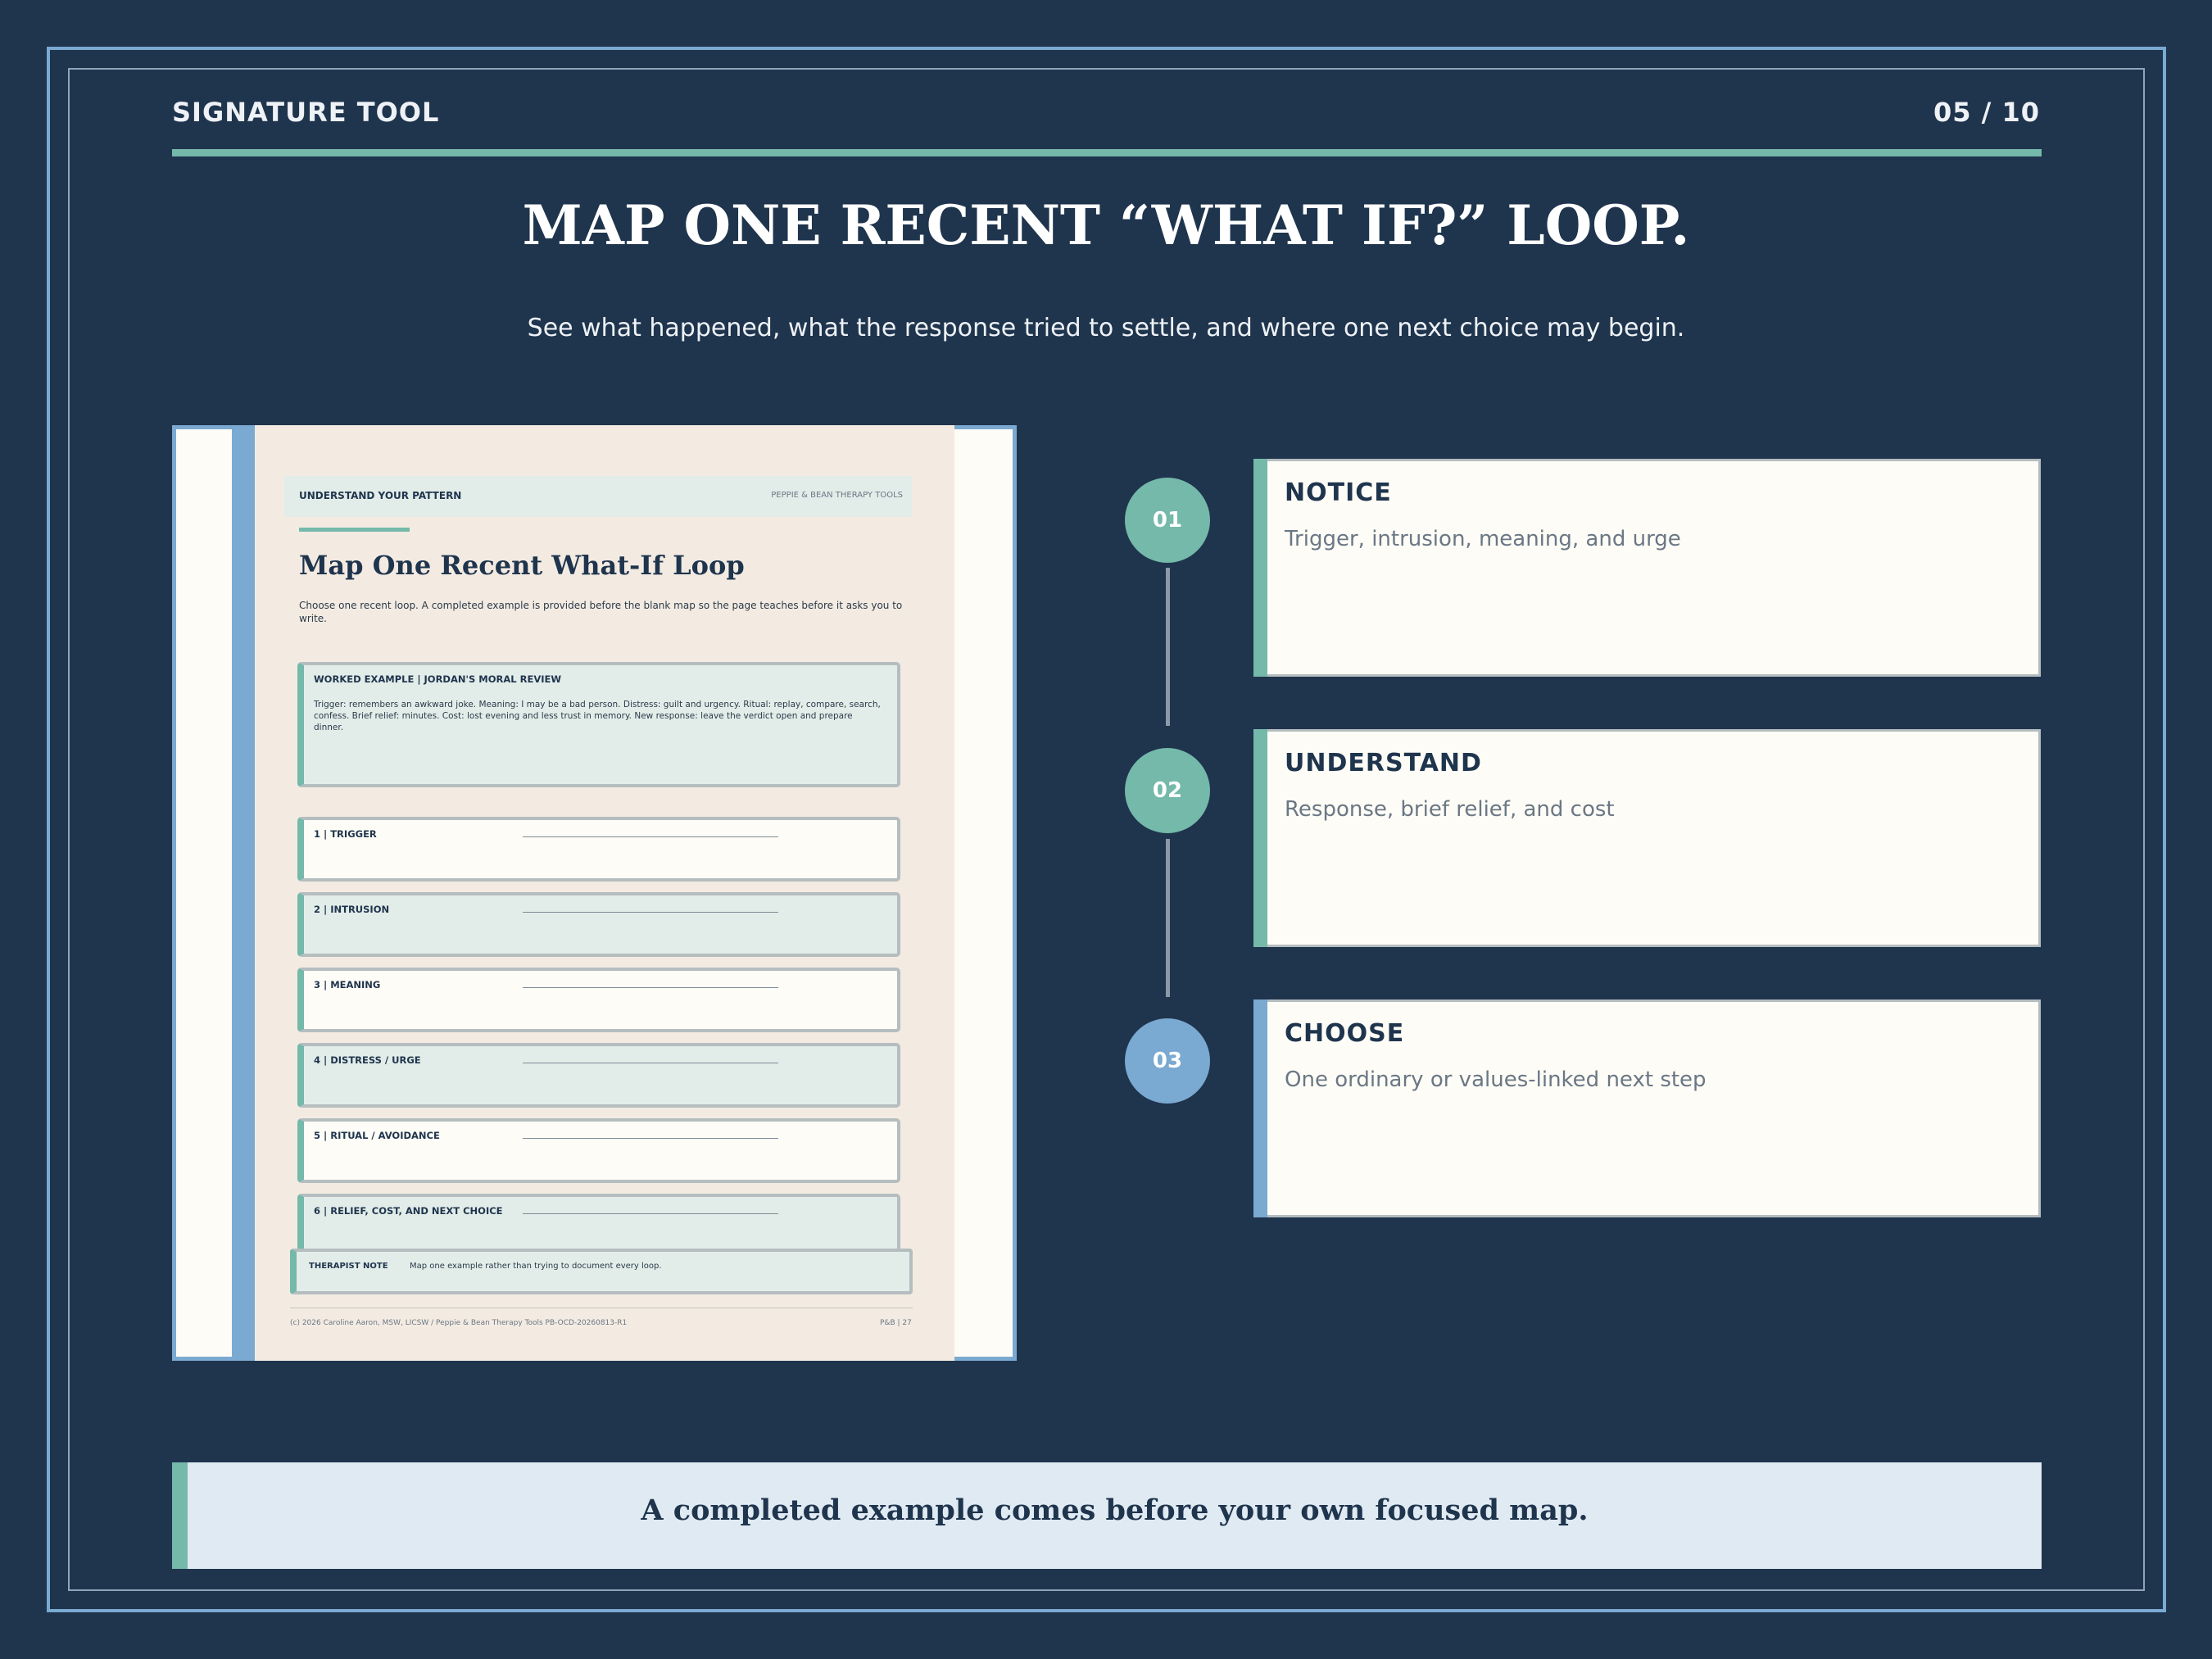  What do you see at coordinates (306, 112) in the screenshot?
I see `section-label: SIGNATURE TOOL` at bounding box center [306, 112].